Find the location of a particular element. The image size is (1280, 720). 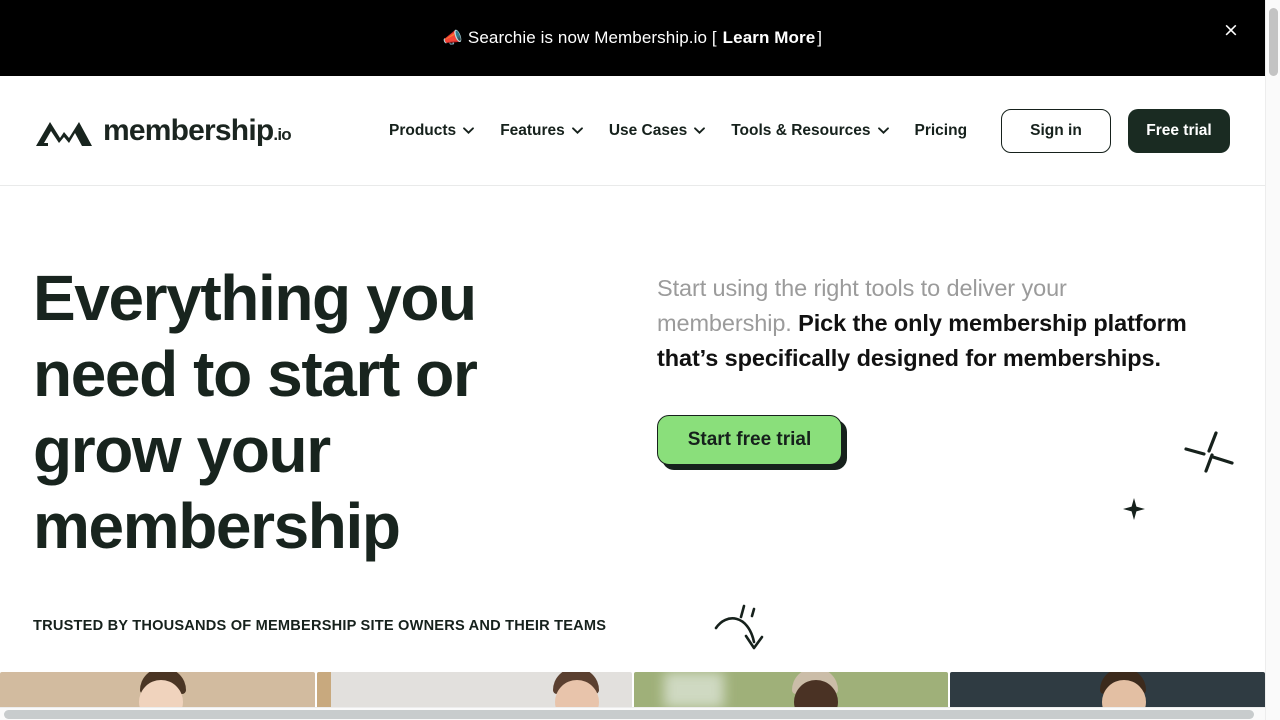

nav-item-use-cases: Use Cases is located at coordinates (657, 130).